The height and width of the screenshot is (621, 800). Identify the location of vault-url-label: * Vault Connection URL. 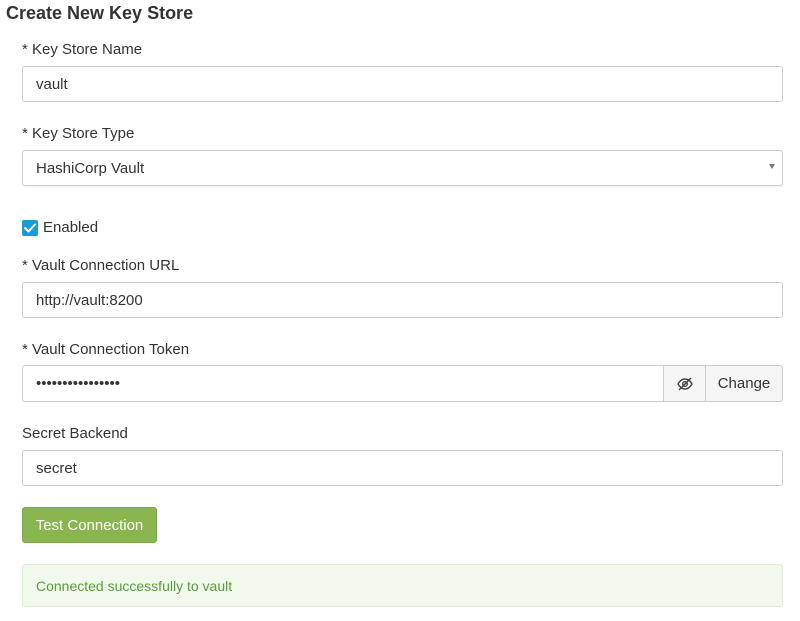
(101, 265).